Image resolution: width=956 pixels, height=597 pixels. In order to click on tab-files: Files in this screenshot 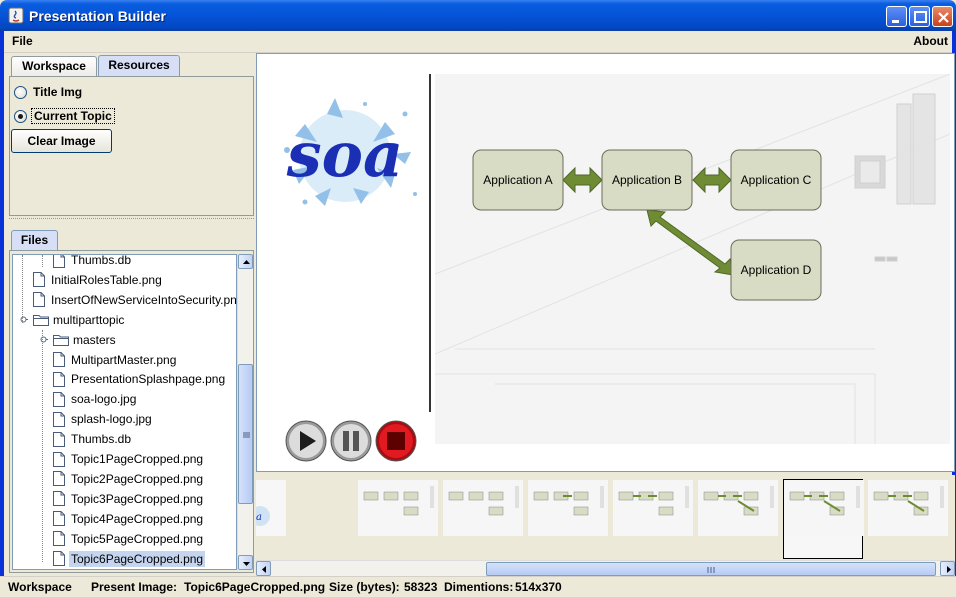, I will do `click(34, 240)`.